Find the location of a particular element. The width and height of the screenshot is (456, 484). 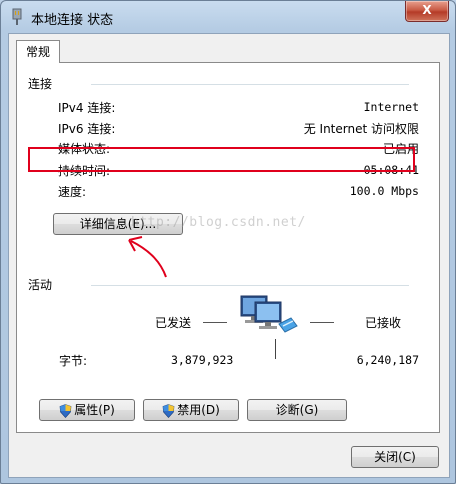

window-title: 本地连接 状态 is located at coordinates (72, 20).